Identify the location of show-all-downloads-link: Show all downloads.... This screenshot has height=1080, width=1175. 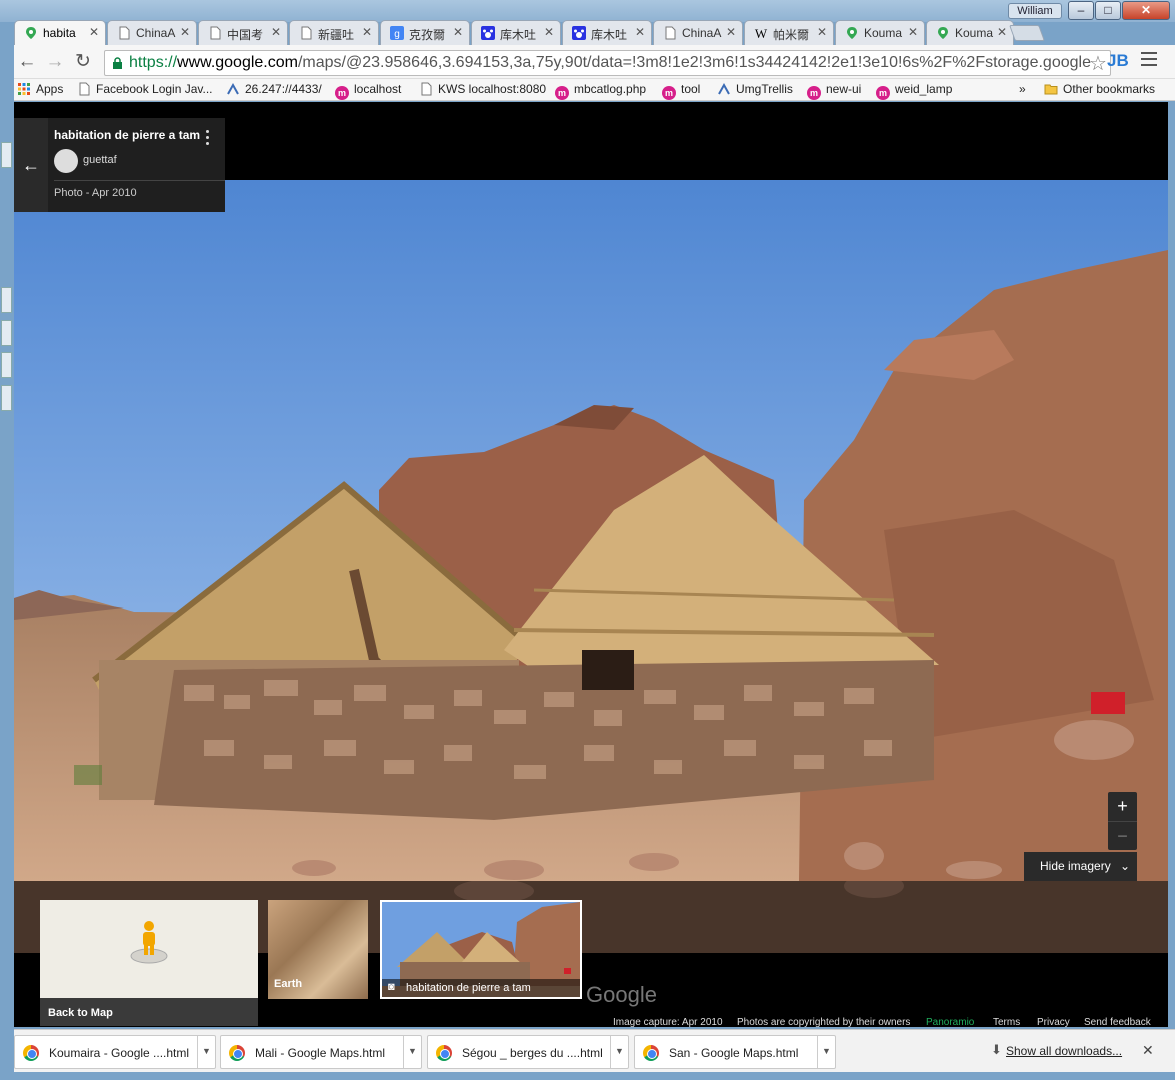
(1064, 1051).